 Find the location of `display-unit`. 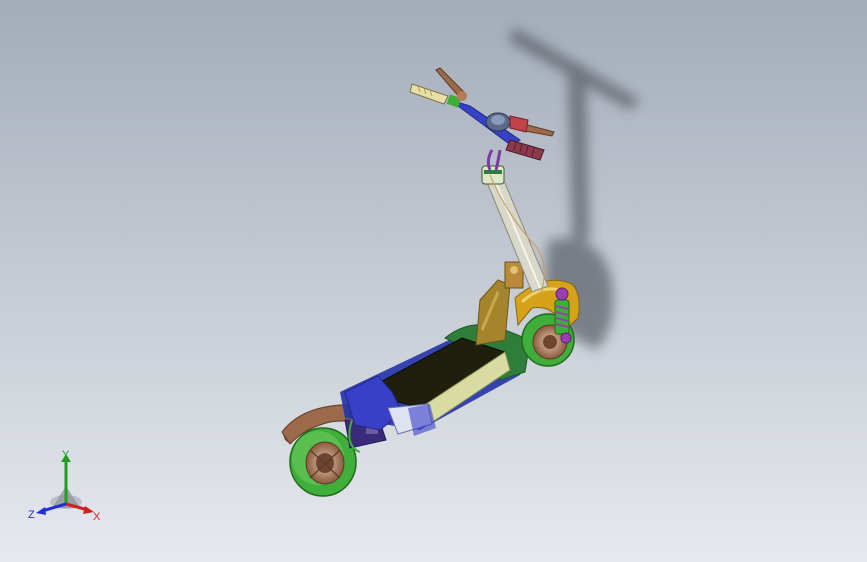

display-unit is located at coordinates (498, 122).